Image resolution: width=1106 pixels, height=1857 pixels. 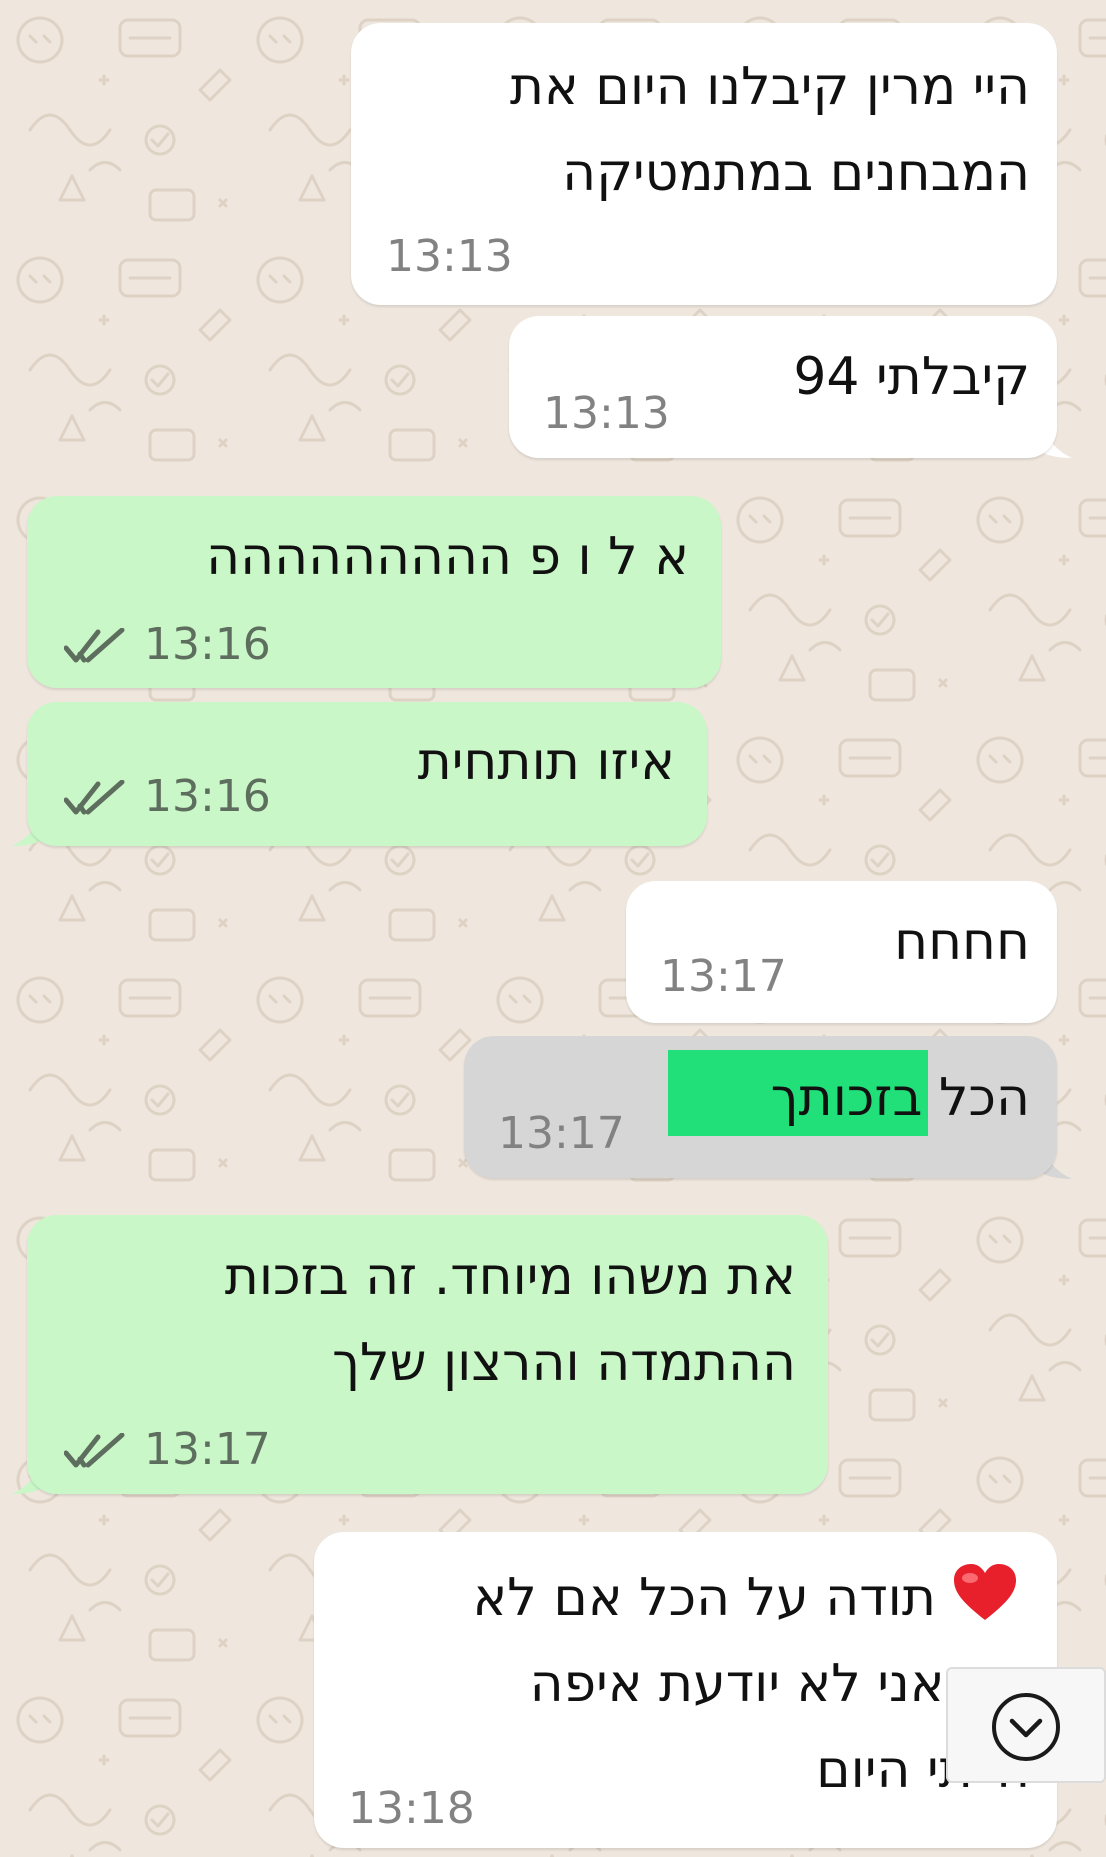 What do you see at coordinates (911, 377) in the screenshot?
I see `message-text-line: קיבלתי 94` at bounding box center [911, 377].